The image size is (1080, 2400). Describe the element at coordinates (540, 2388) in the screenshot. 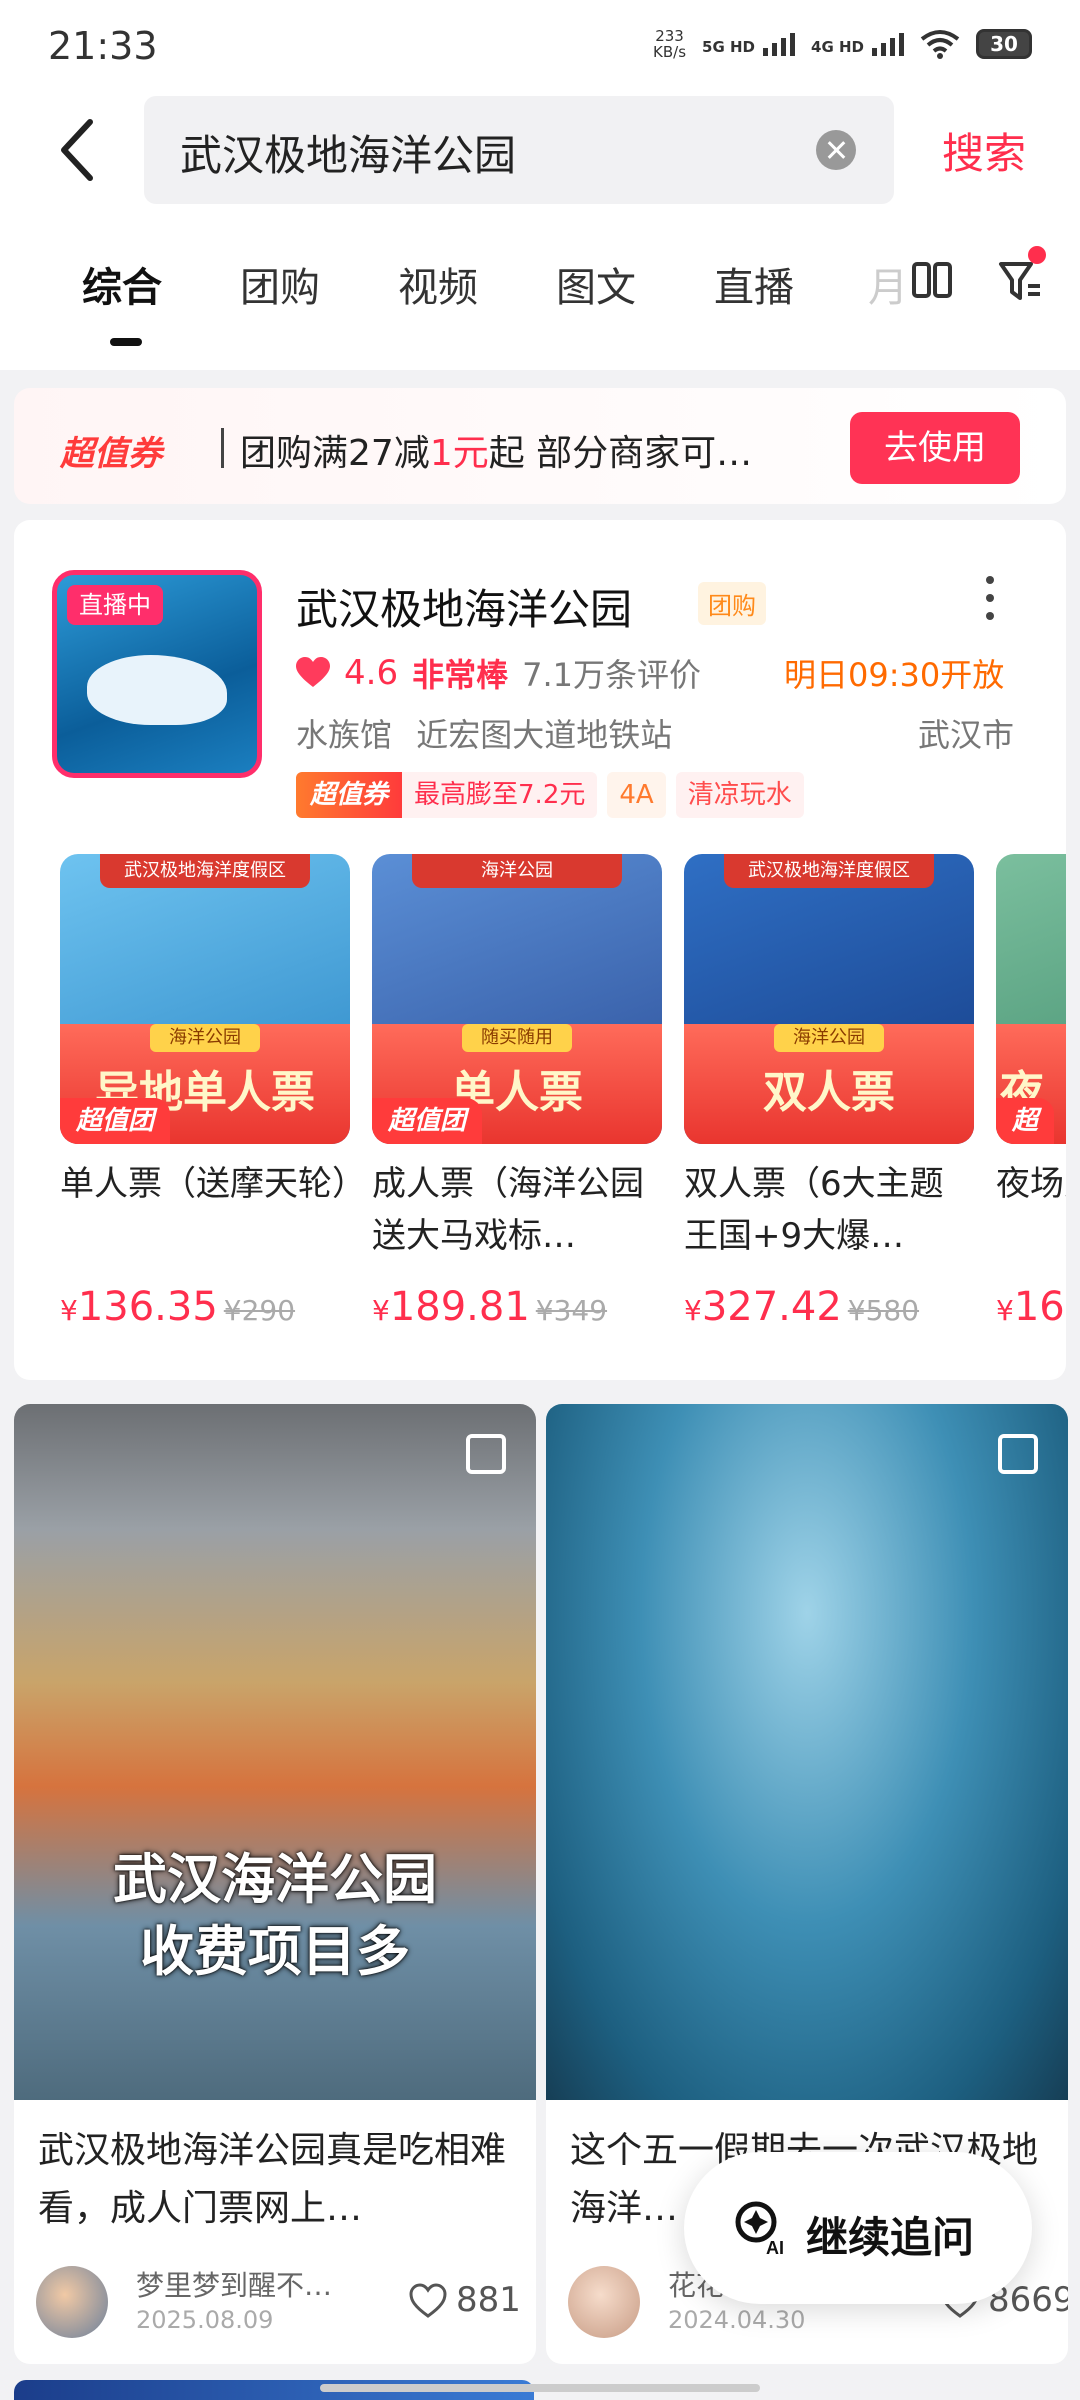

I see `home-indicator` at that location.